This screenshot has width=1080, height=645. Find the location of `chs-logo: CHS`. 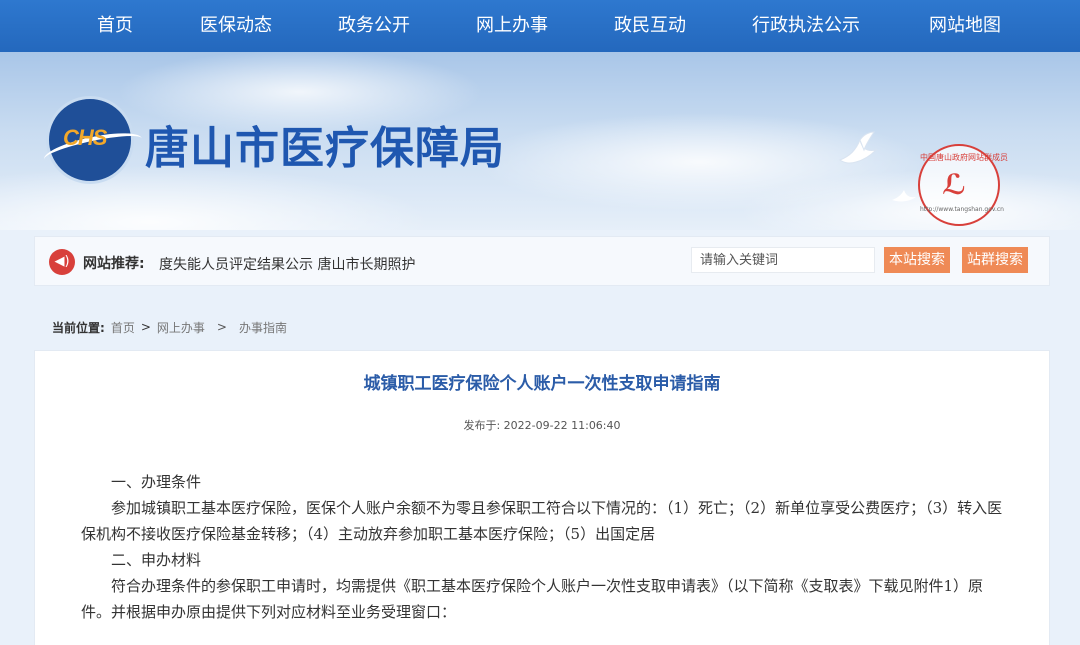

chs-logo: CHS is located at coordinates (93, 140).